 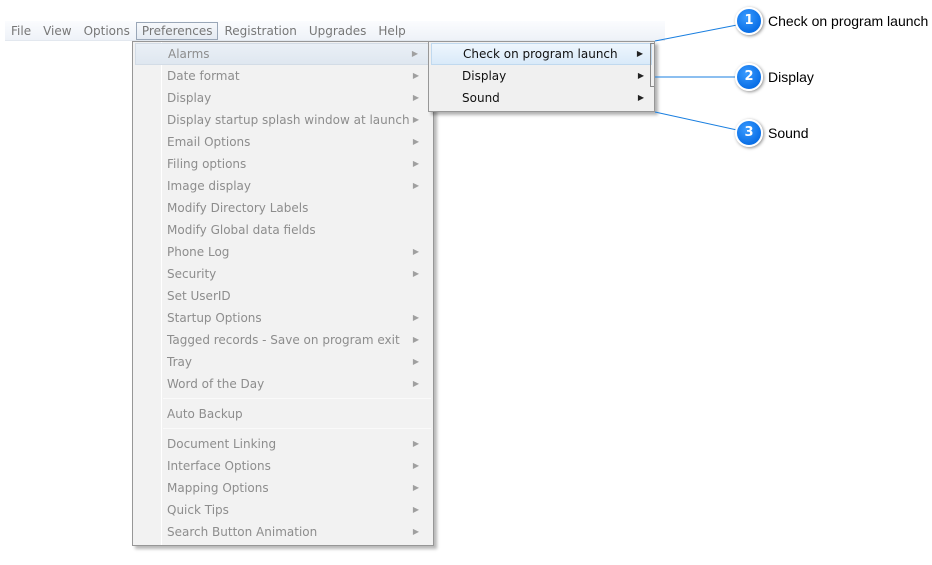 What do you see at coordinates (749, 21) in the screenshot?
I see `callout-badge-1: 1` at bounding box center [749, 21].